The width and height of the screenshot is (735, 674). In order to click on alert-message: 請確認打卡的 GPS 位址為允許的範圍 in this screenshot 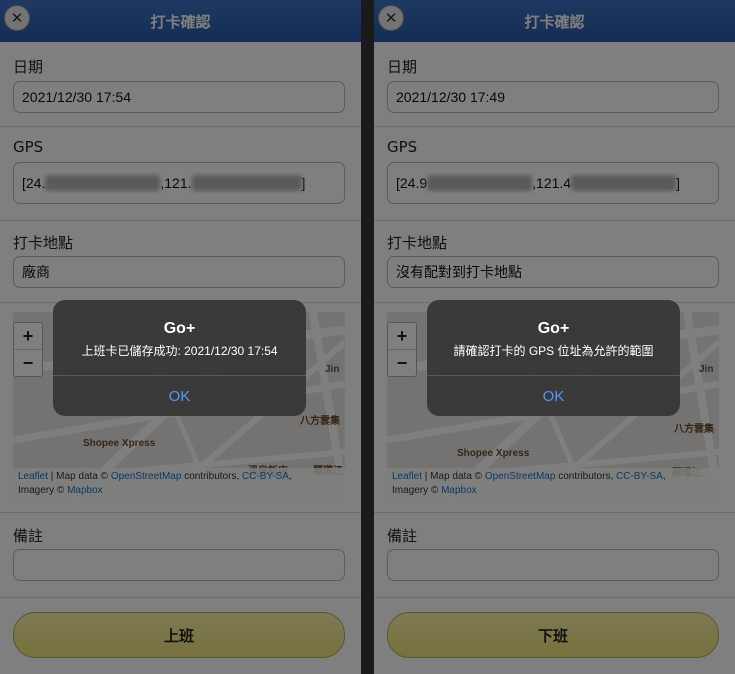, I will do `click(553, 351)`.